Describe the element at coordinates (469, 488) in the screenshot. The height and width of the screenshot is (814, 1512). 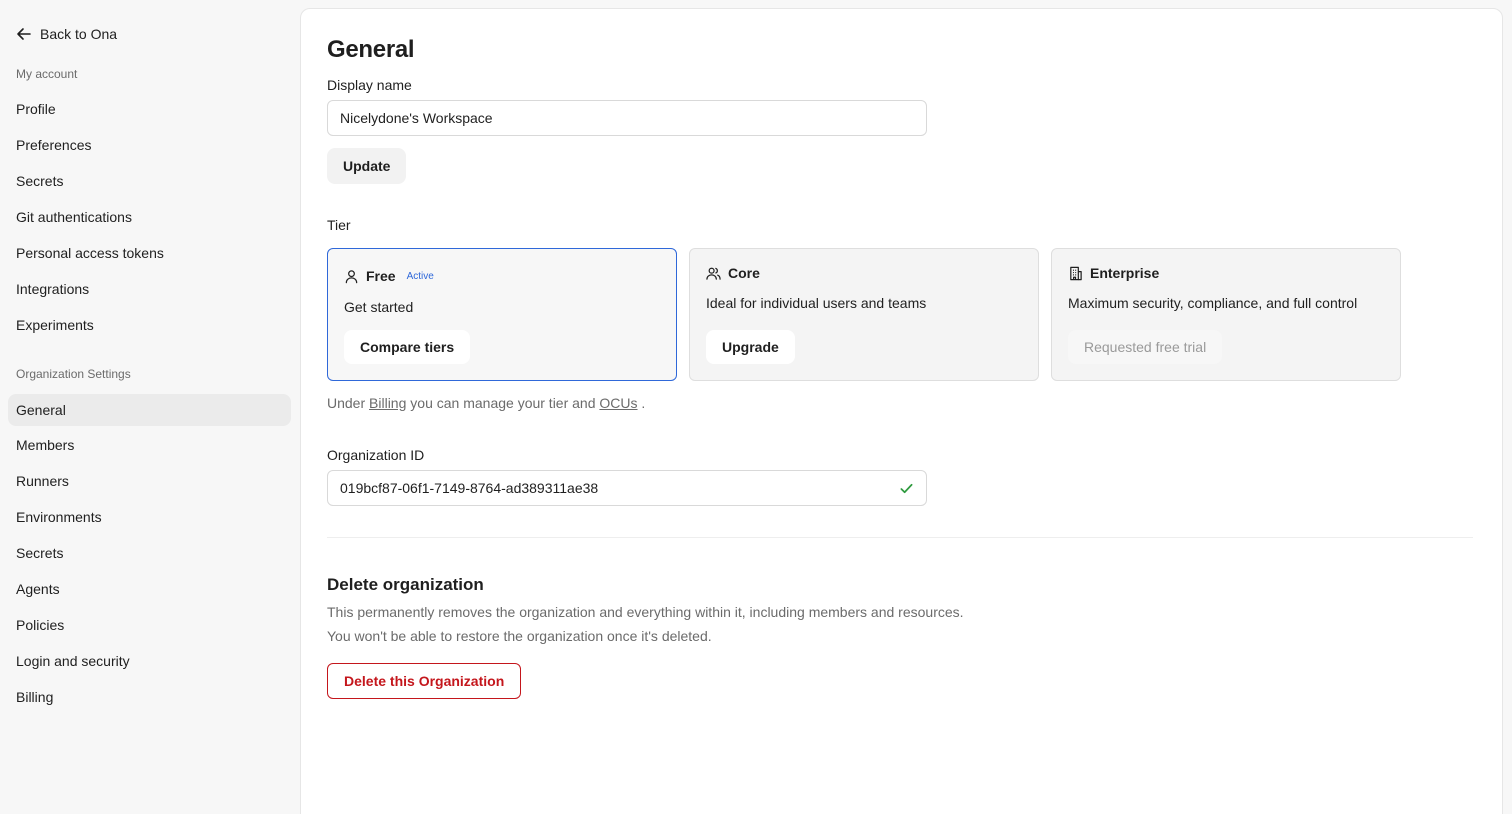
I see `organization-id-value: 019bcf87-06f1-7149-8764-ad389311ae38` at that location.